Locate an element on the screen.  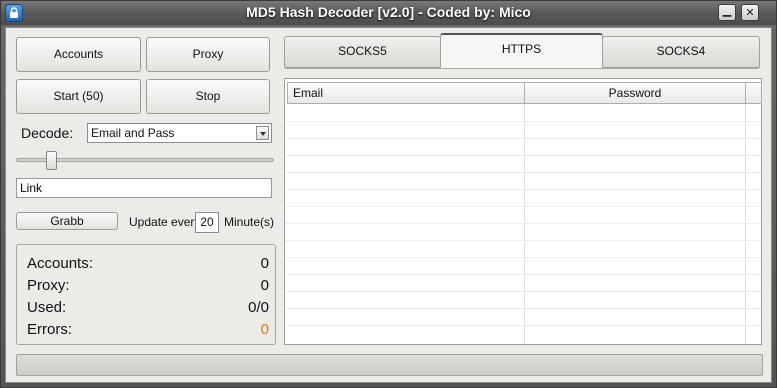
accounts-button-label: Accounts is located at coordinates (78, 54).